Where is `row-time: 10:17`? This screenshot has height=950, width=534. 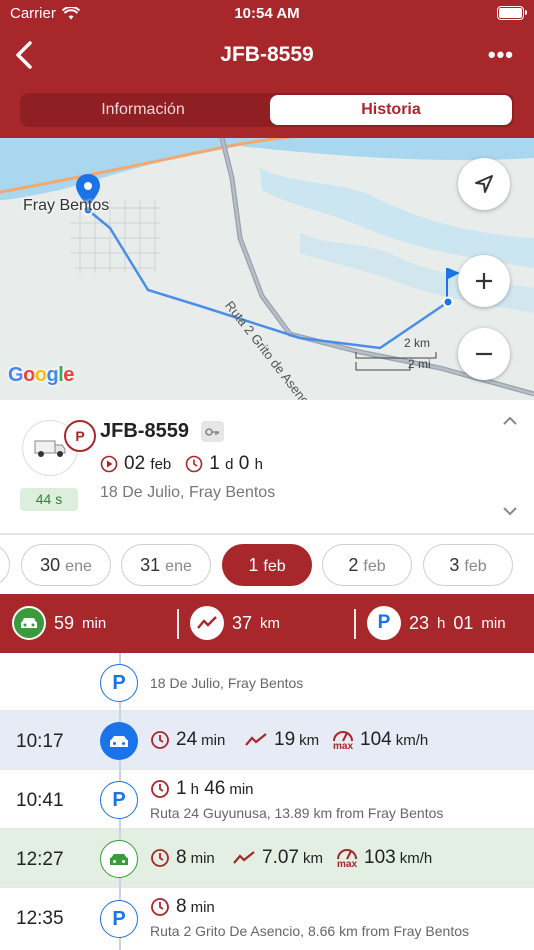
row-time: 10:17 is located at coordinates (40, 741).